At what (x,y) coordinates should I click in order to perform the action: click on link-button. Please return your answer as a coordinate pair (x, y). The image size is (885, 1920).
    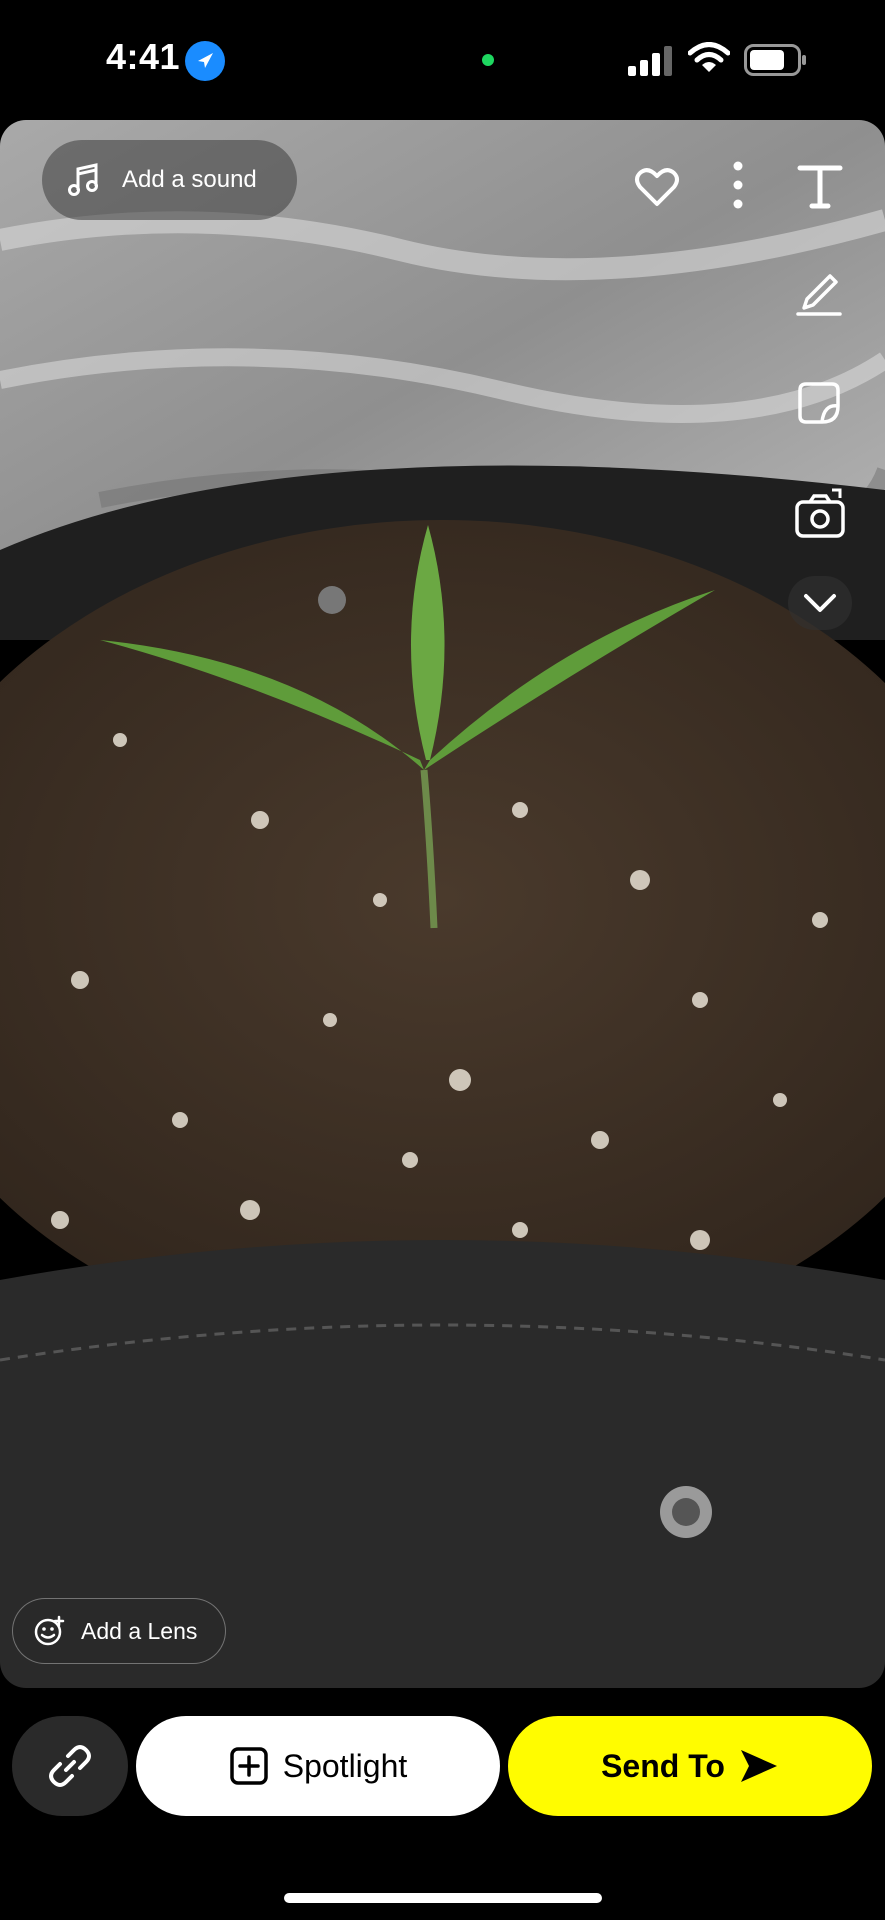
    Looking at the image, I should click on (70, 1766).